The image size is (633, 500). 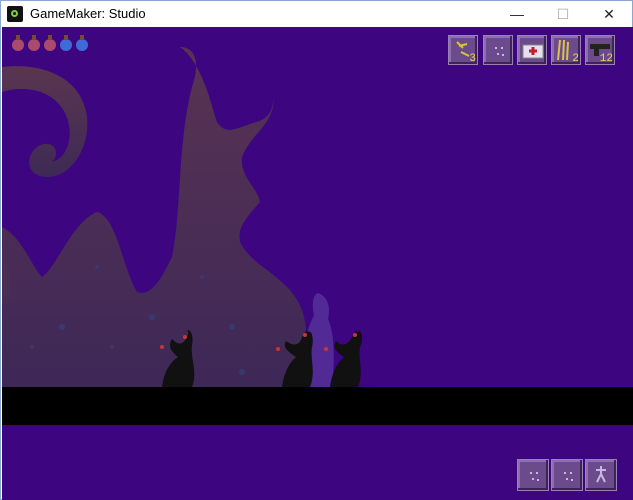 I want to click on gamemaker-logo-icon, so click(x=15, y=14).